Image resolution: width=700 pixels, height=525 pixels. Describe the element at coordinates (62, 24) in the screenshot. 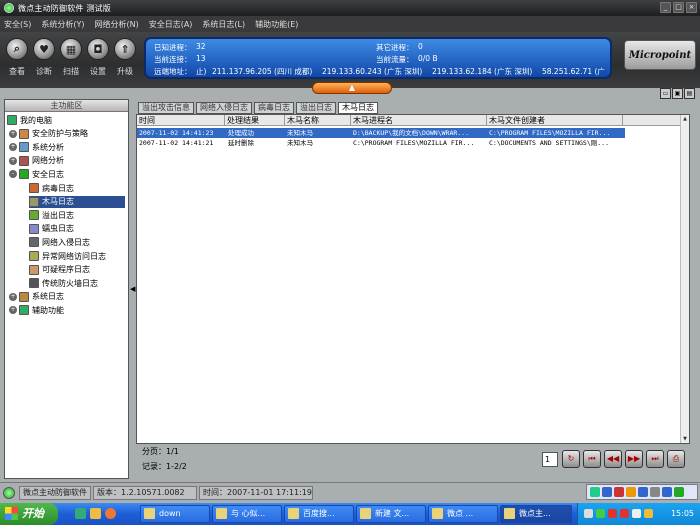

I see `menu-system-analysis: 系统分析(Y)` at that location.